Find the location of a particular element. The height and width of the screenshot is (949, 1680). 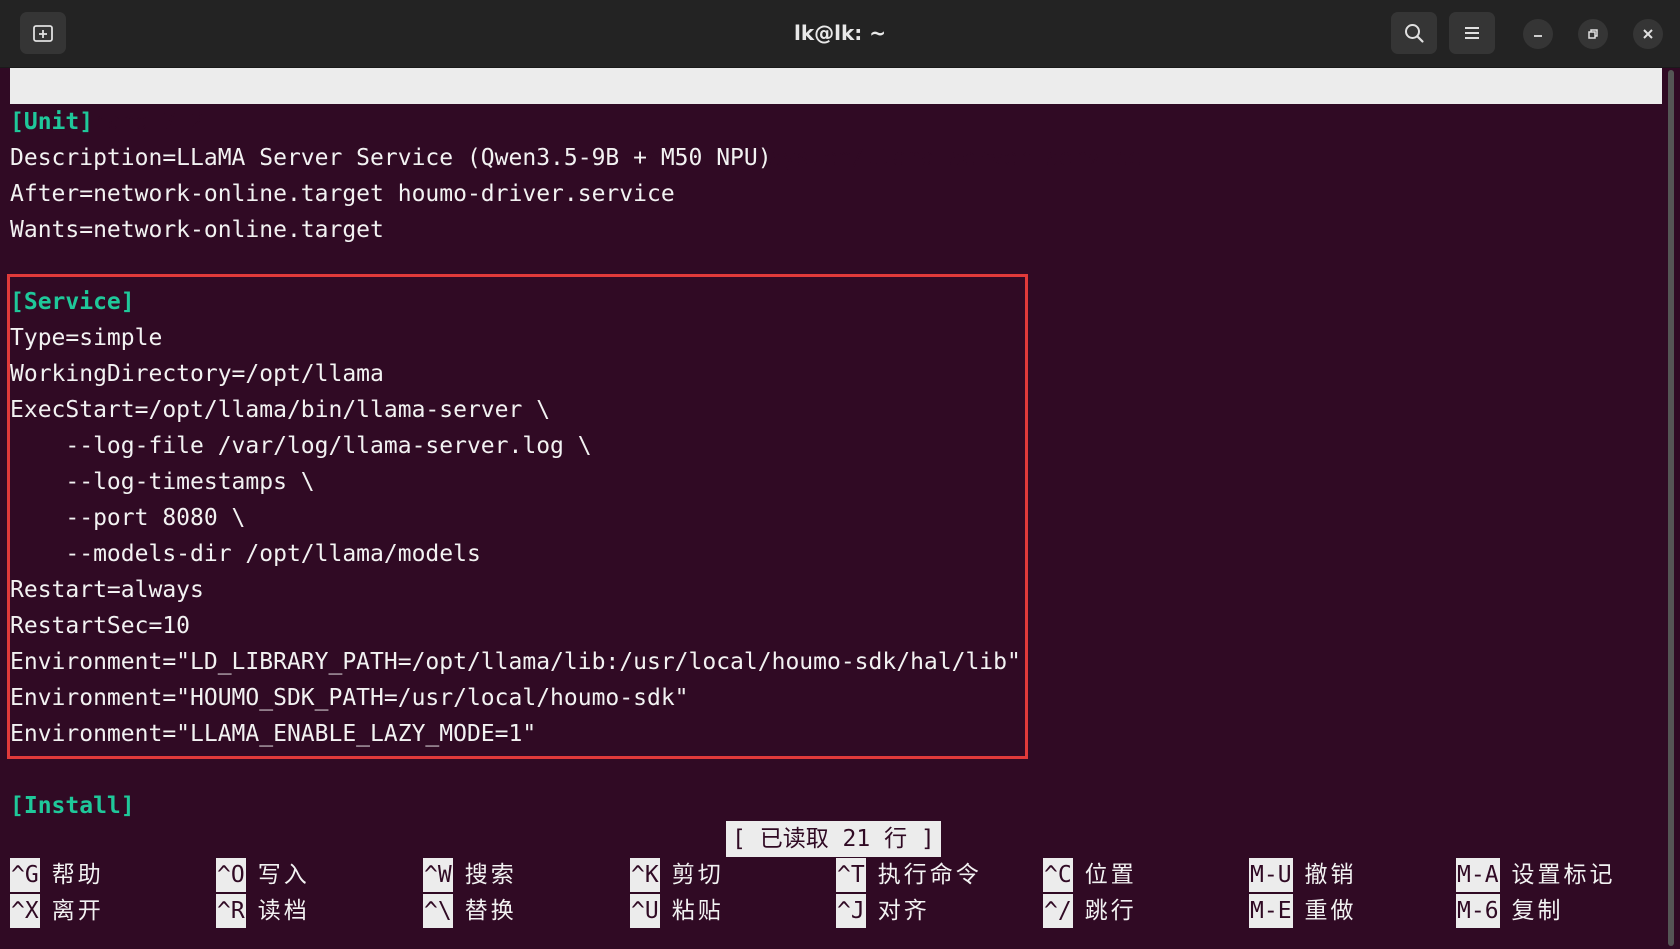

shortcut-help: ^G 帮助 is located at coordinates (57, 875).